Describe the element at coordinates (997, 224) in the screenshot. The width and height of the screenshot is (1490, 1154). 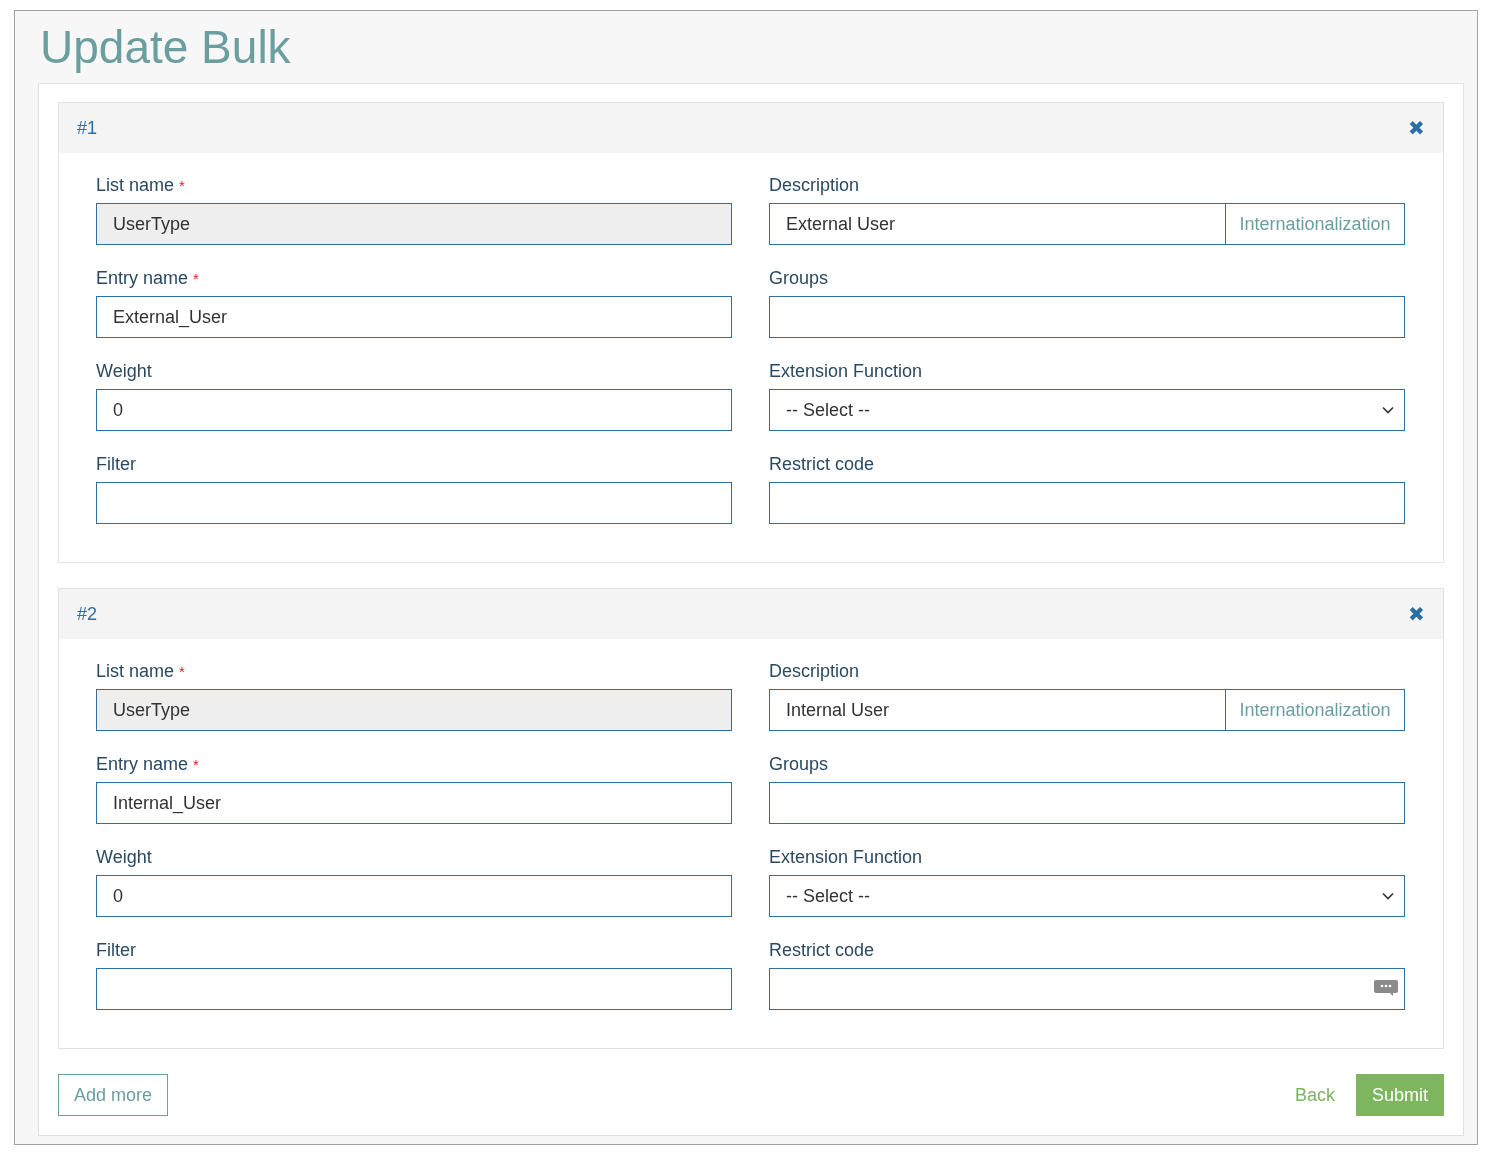
I see `text-field: External User` at that location.